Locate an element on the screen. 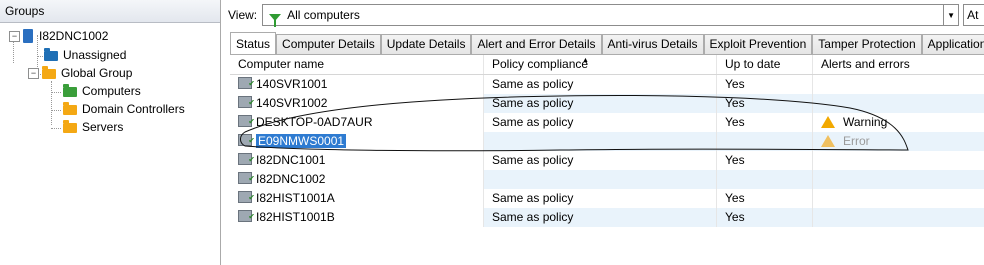 The height and width of the screenshot is (265, 984). tree-item-label: Computers is located at coordinates (111, 91).